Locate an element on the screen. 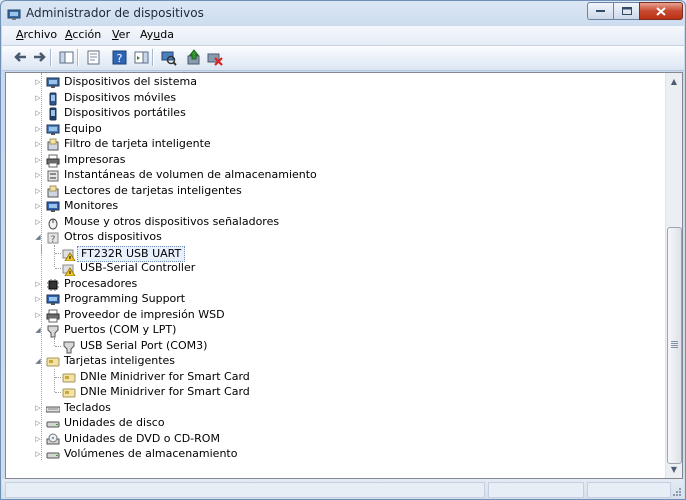 The image size is (686, 500). uninstall-device-icon is located at coordinates (215, 59).